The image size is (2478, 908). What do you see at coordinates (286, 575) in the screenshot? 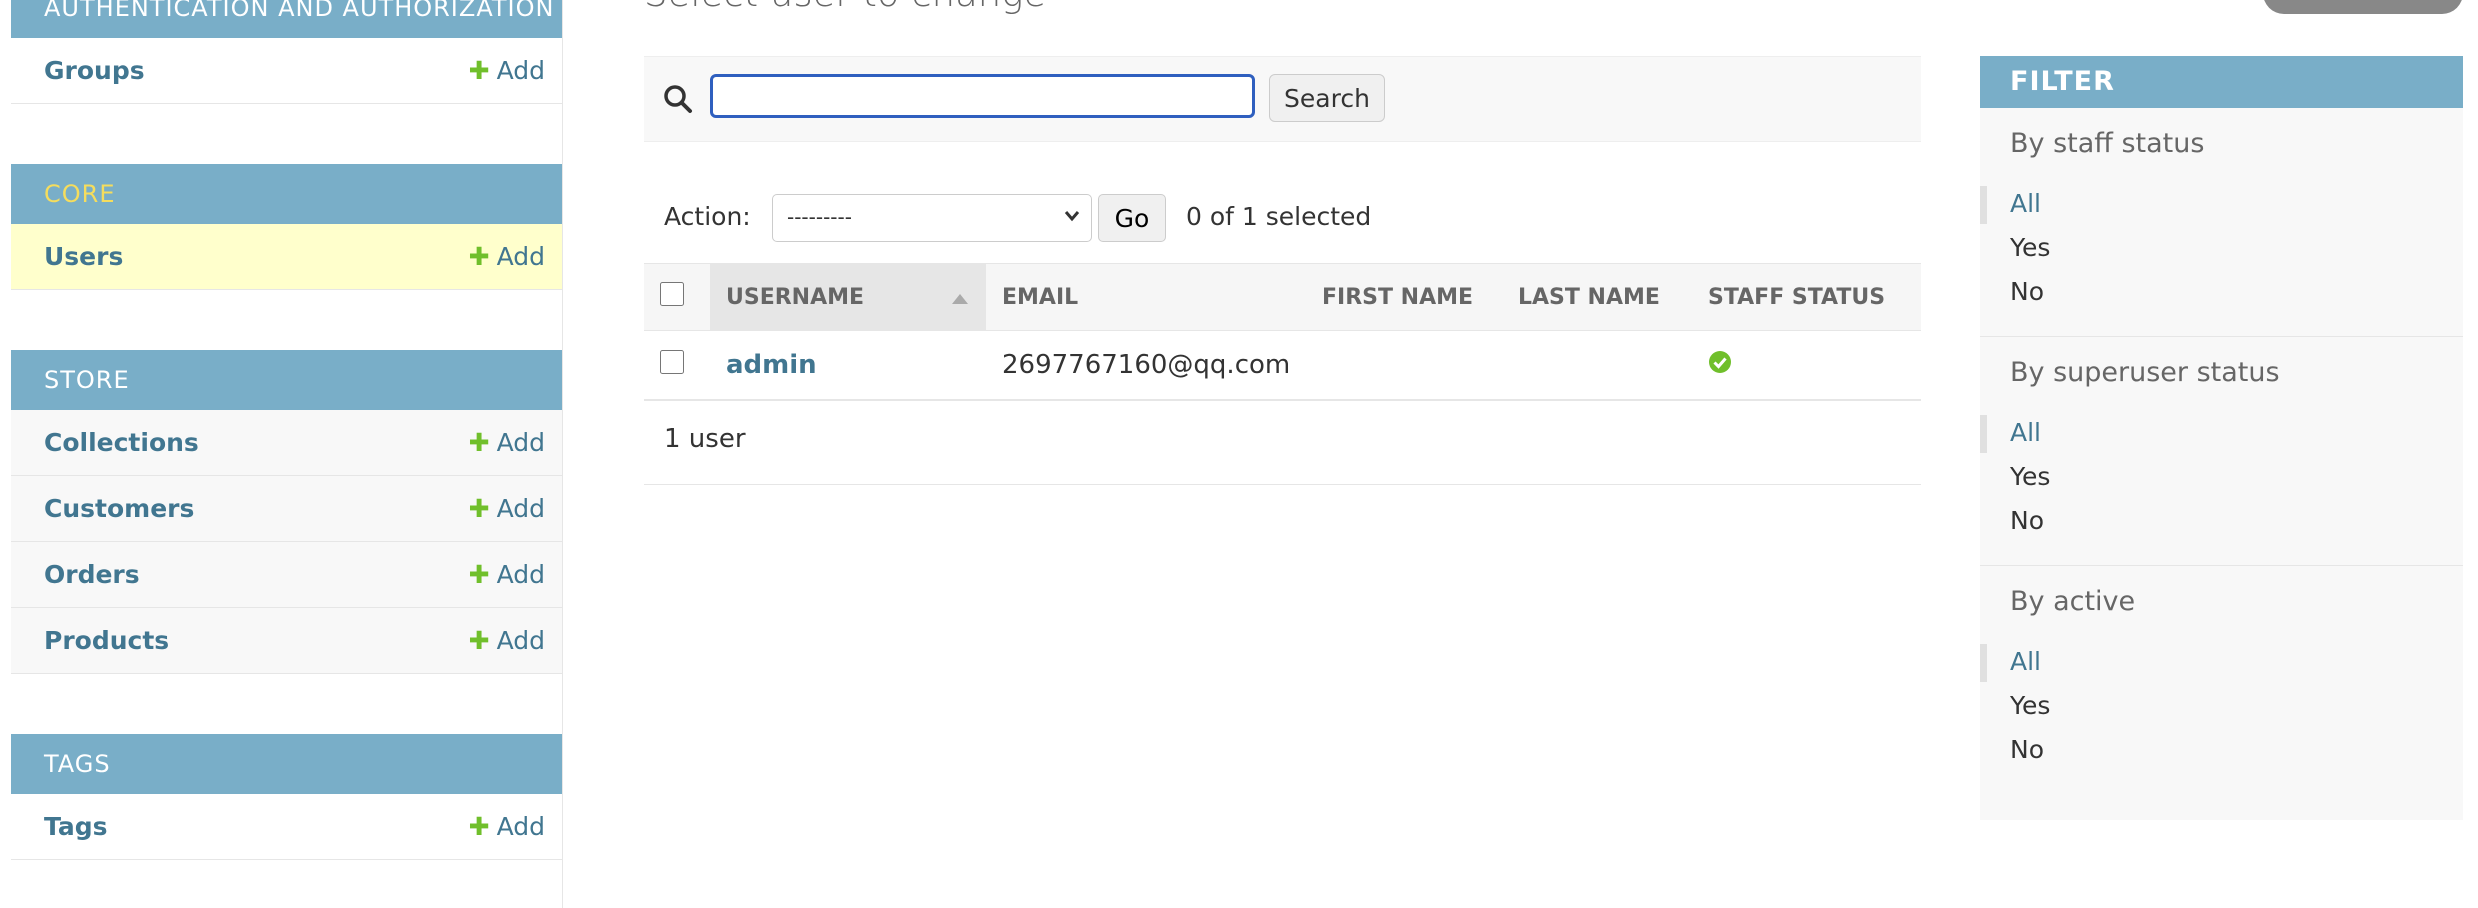
I see `sidebar-item-orders: Orders ✚ Add` at bounding box center [286, 575].